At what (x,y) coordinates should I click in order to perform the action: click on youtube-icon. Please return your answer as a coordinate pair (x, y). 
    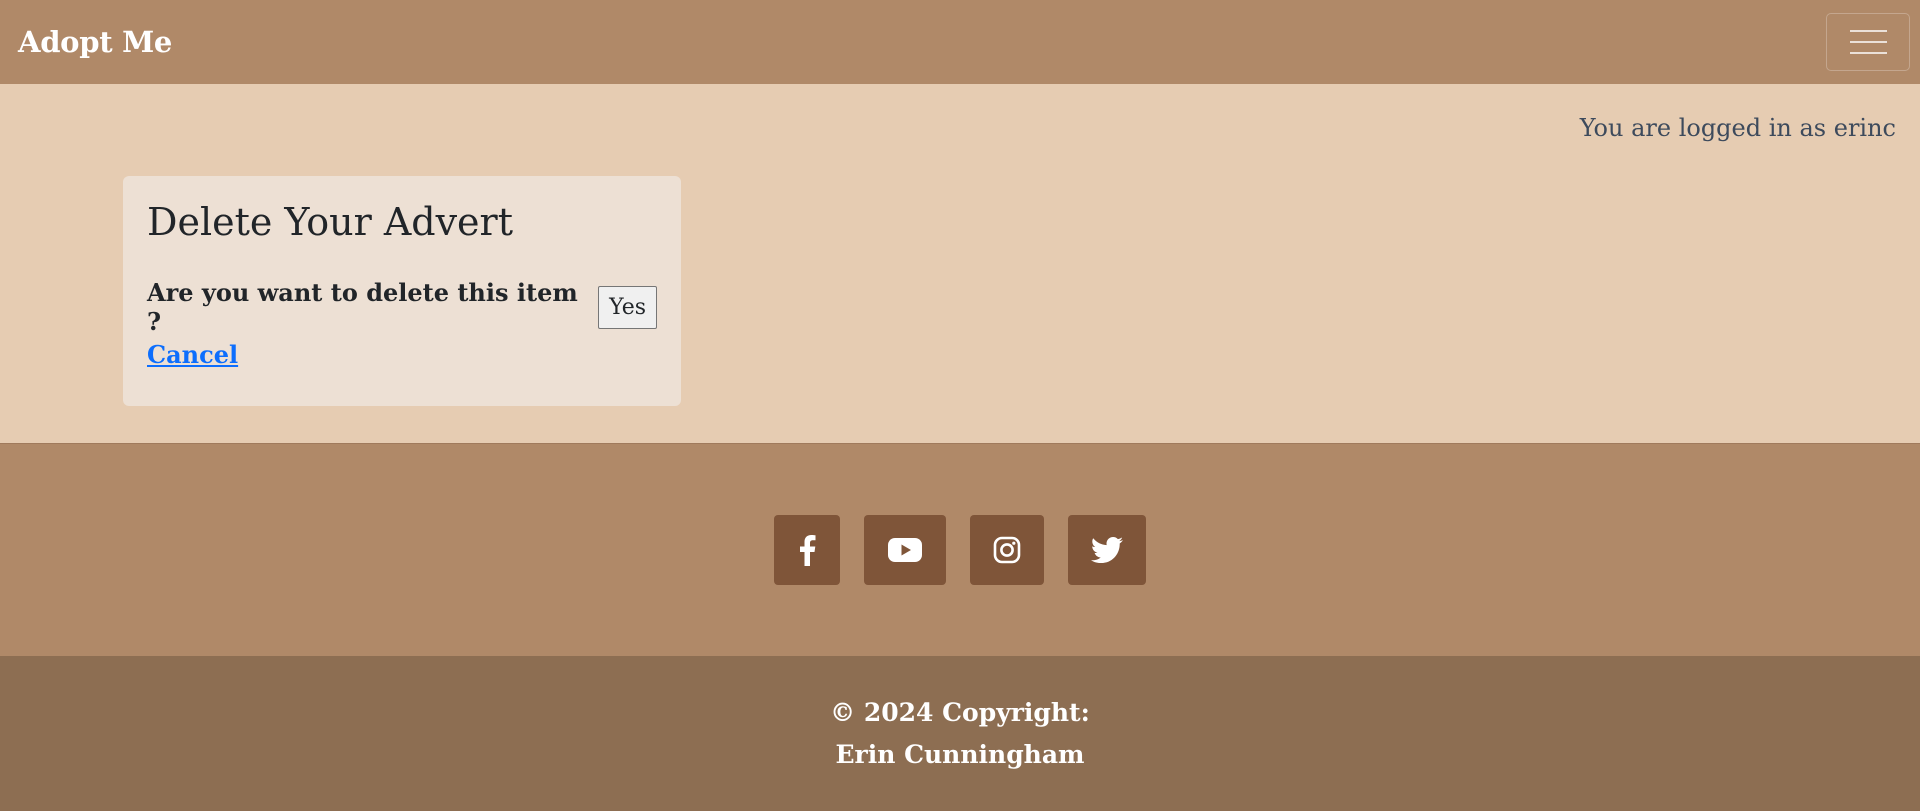
    Looking at the image, I should click on (905, 550).